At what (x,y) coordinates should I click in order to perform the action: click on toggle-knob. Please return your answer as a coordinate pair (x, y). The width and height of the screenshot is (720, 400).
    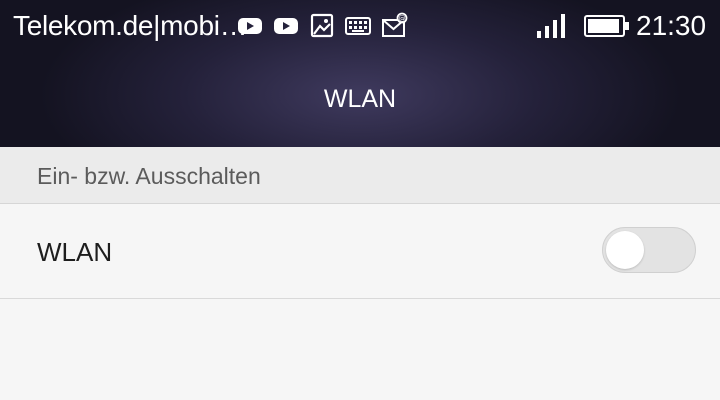
    Looking at the image, I should click on (625, 250).